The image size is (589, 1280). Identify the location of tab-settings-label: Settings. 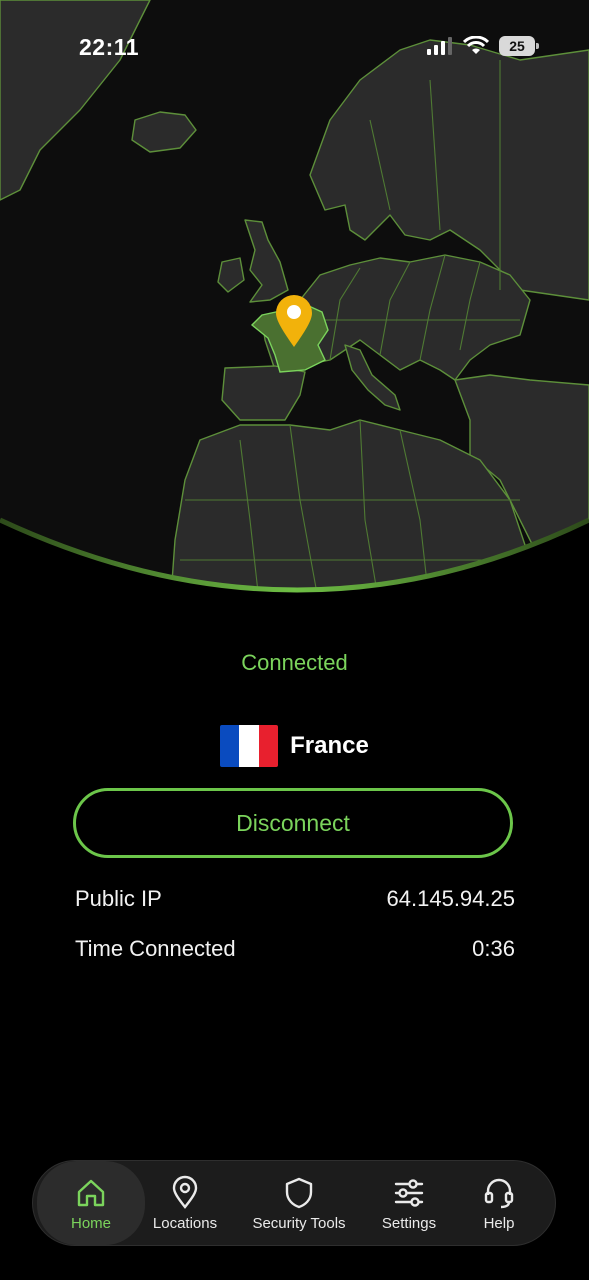
(409, 1223).